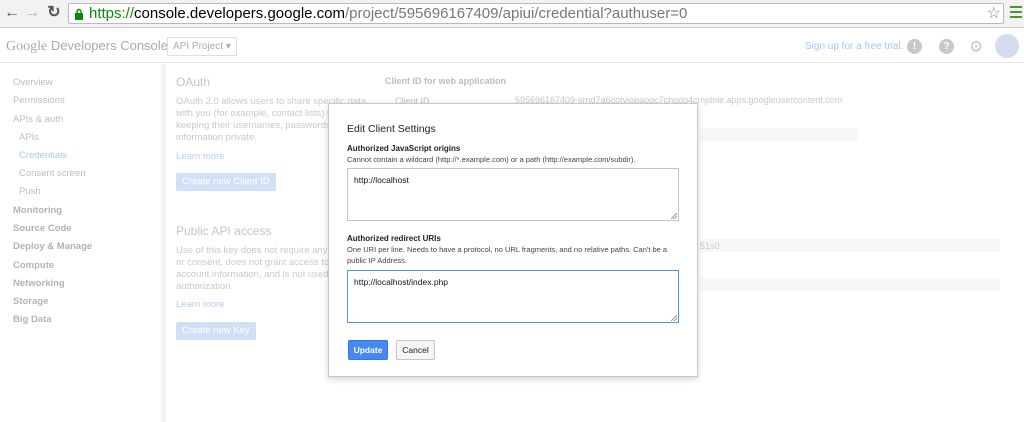 Image resolution: width=1024 pixels, height=422 pixels. What do you see at coordinates (216, 137) in the screenshot?
I see `oauth-desc-line: information private.` at bounding box center [216, 137].